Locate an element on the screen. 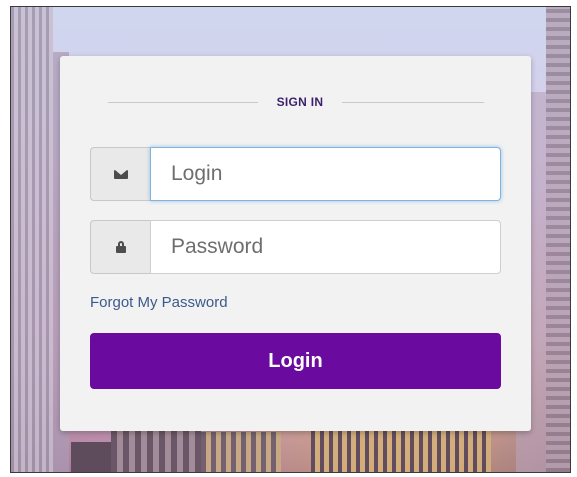  forgot-password-link: Forgot My Password is located at coordinates (159, 302).